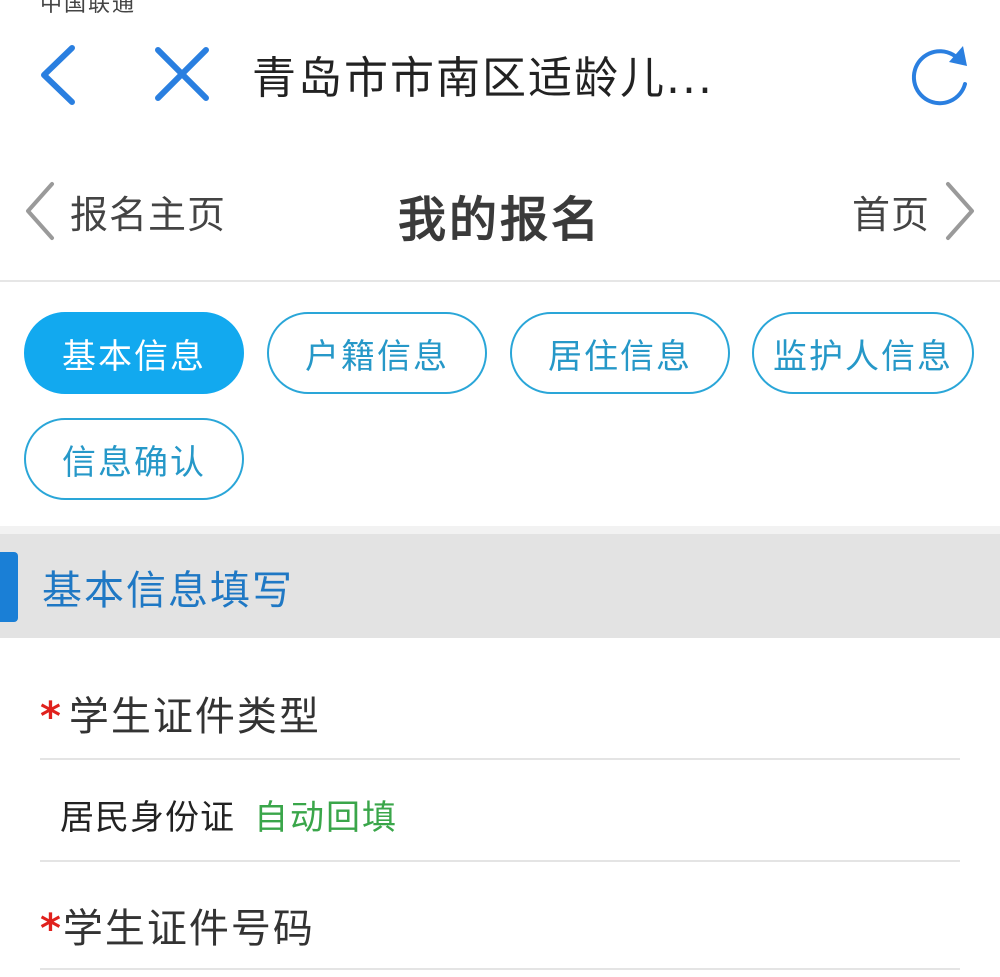 The image size is (1000, 977). What do you see at coordinates (9, 587) in the screenshot?
I see `section-accent-bar` at bounding box center [9, 587].